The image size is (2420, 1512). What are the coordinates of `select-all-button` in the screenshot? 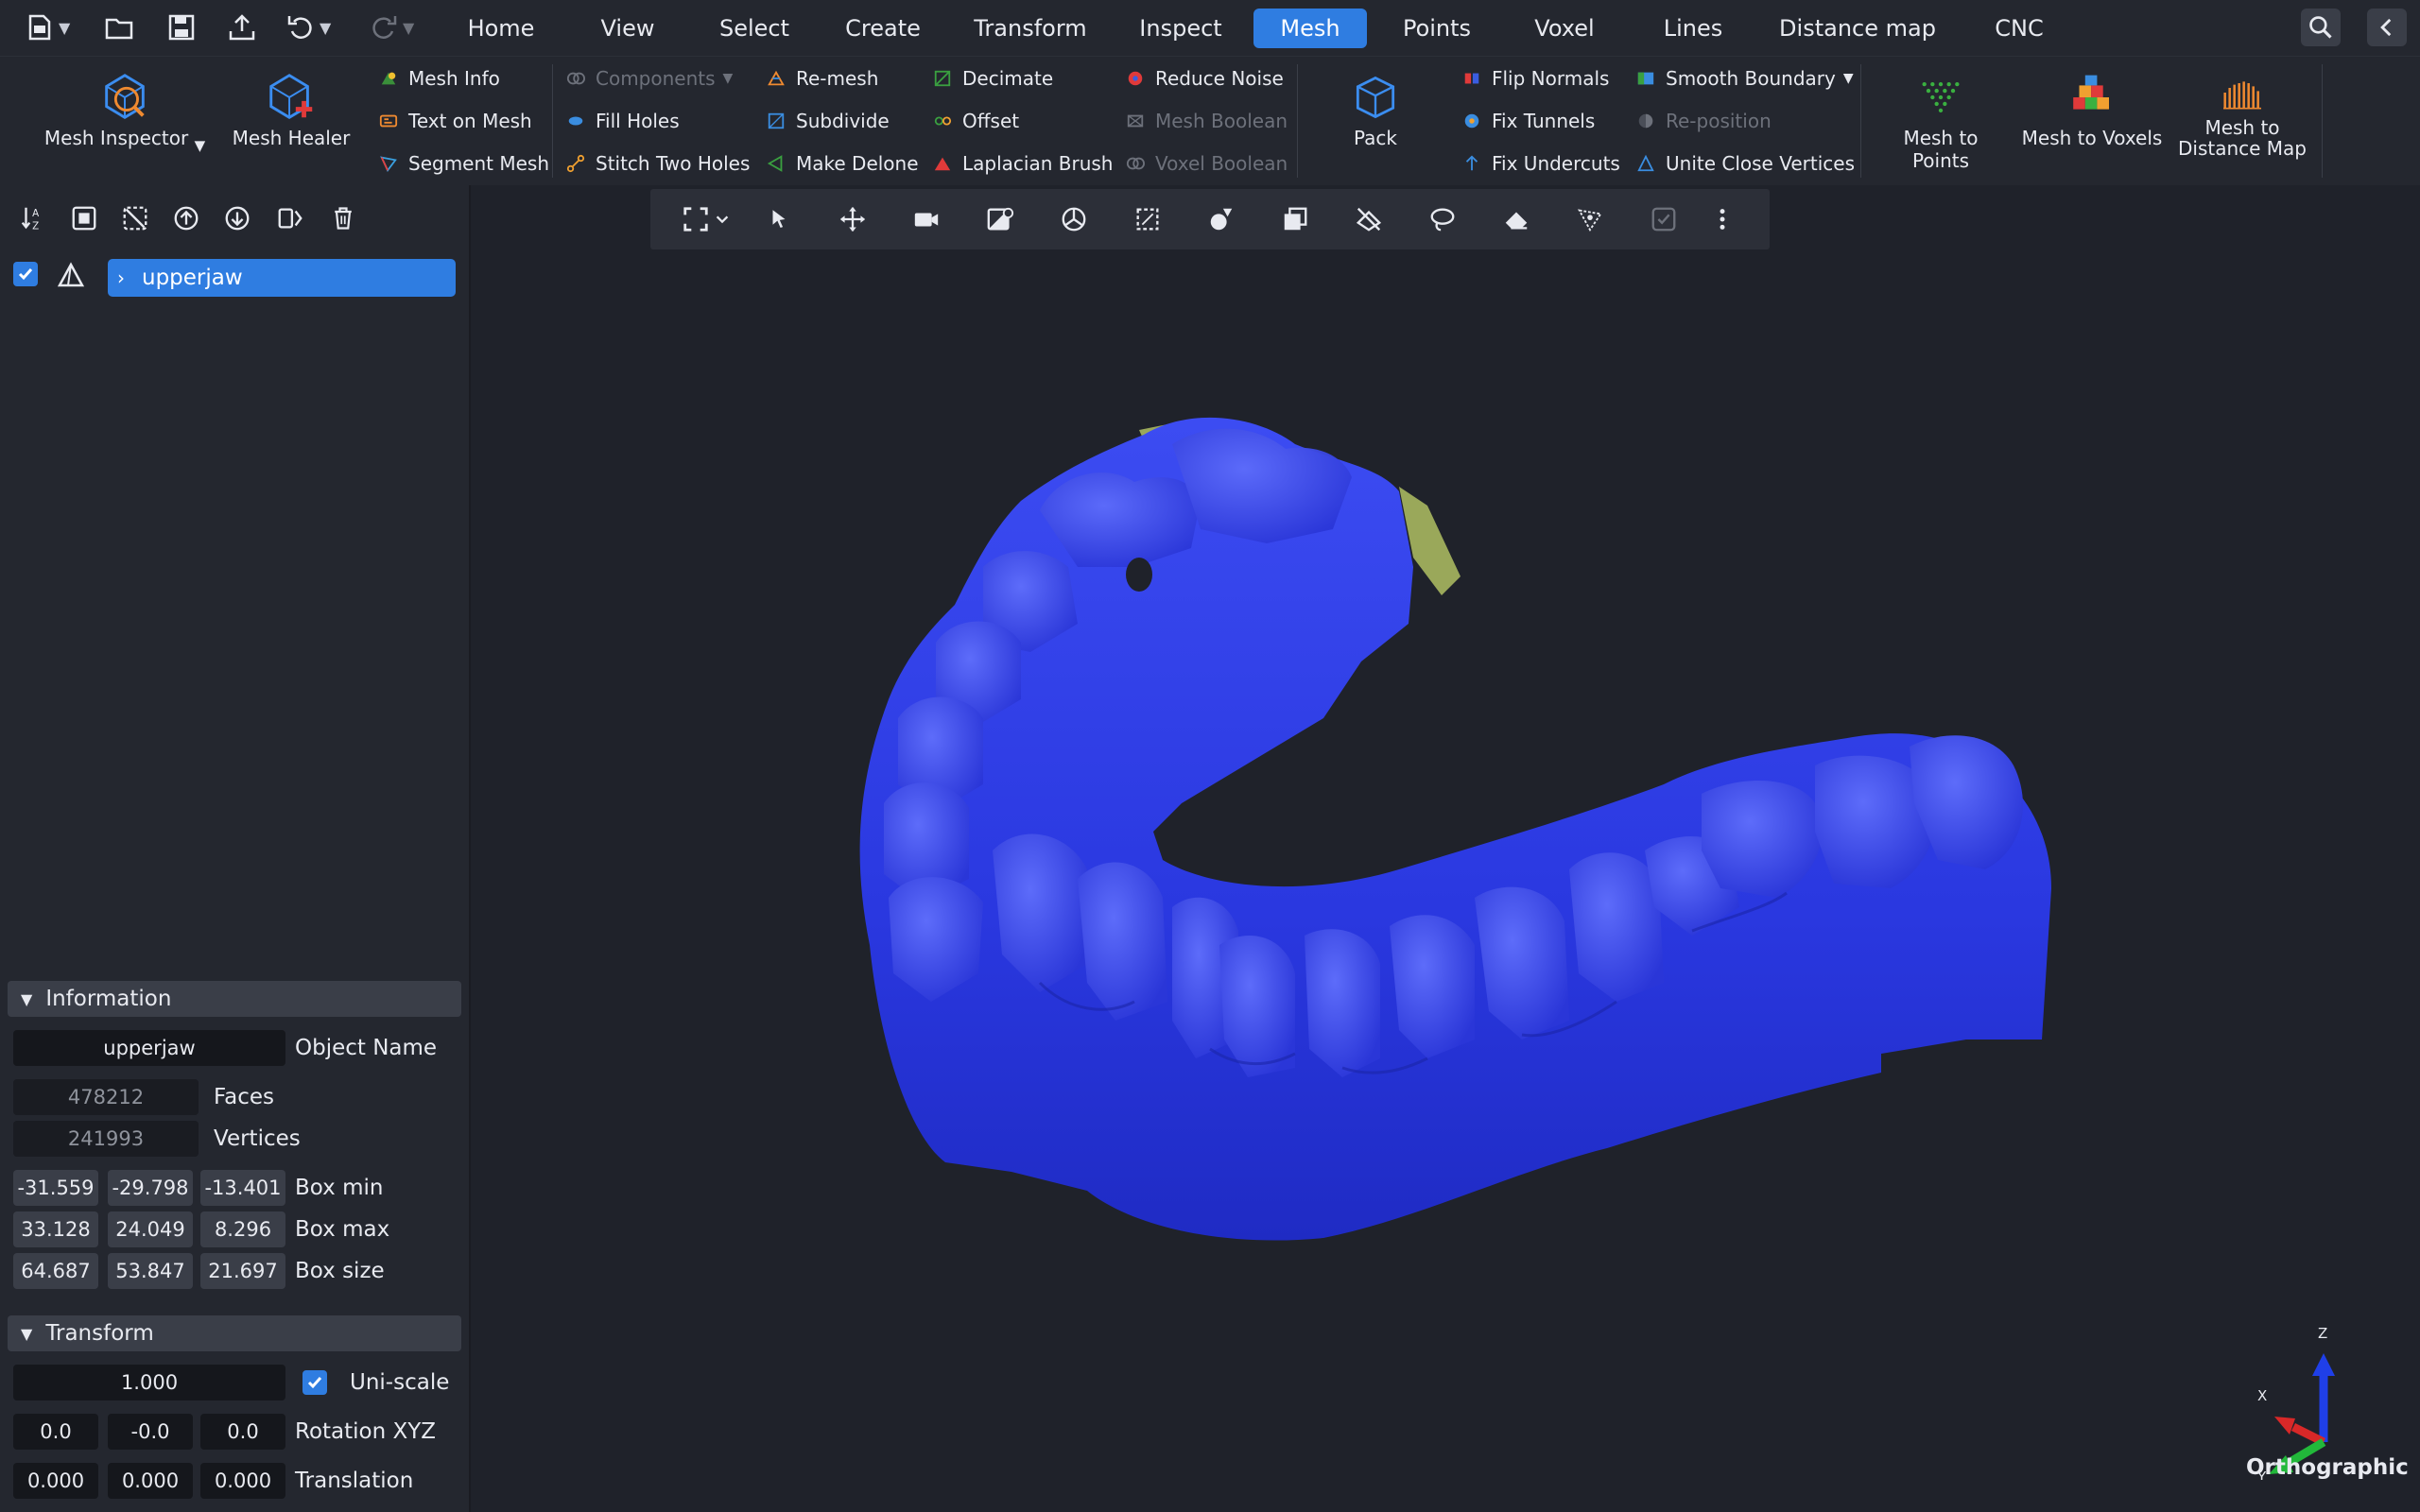 It's located at (84, 218).